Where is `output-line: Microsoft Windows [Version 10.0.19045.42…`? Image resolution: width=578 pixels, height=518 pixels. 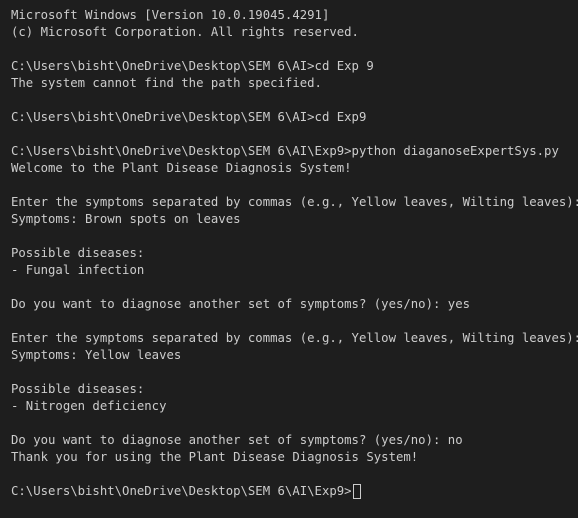 output-line: Microsoft Windows [Version 10.0.19045.42… is located at coordinates (170, 15).